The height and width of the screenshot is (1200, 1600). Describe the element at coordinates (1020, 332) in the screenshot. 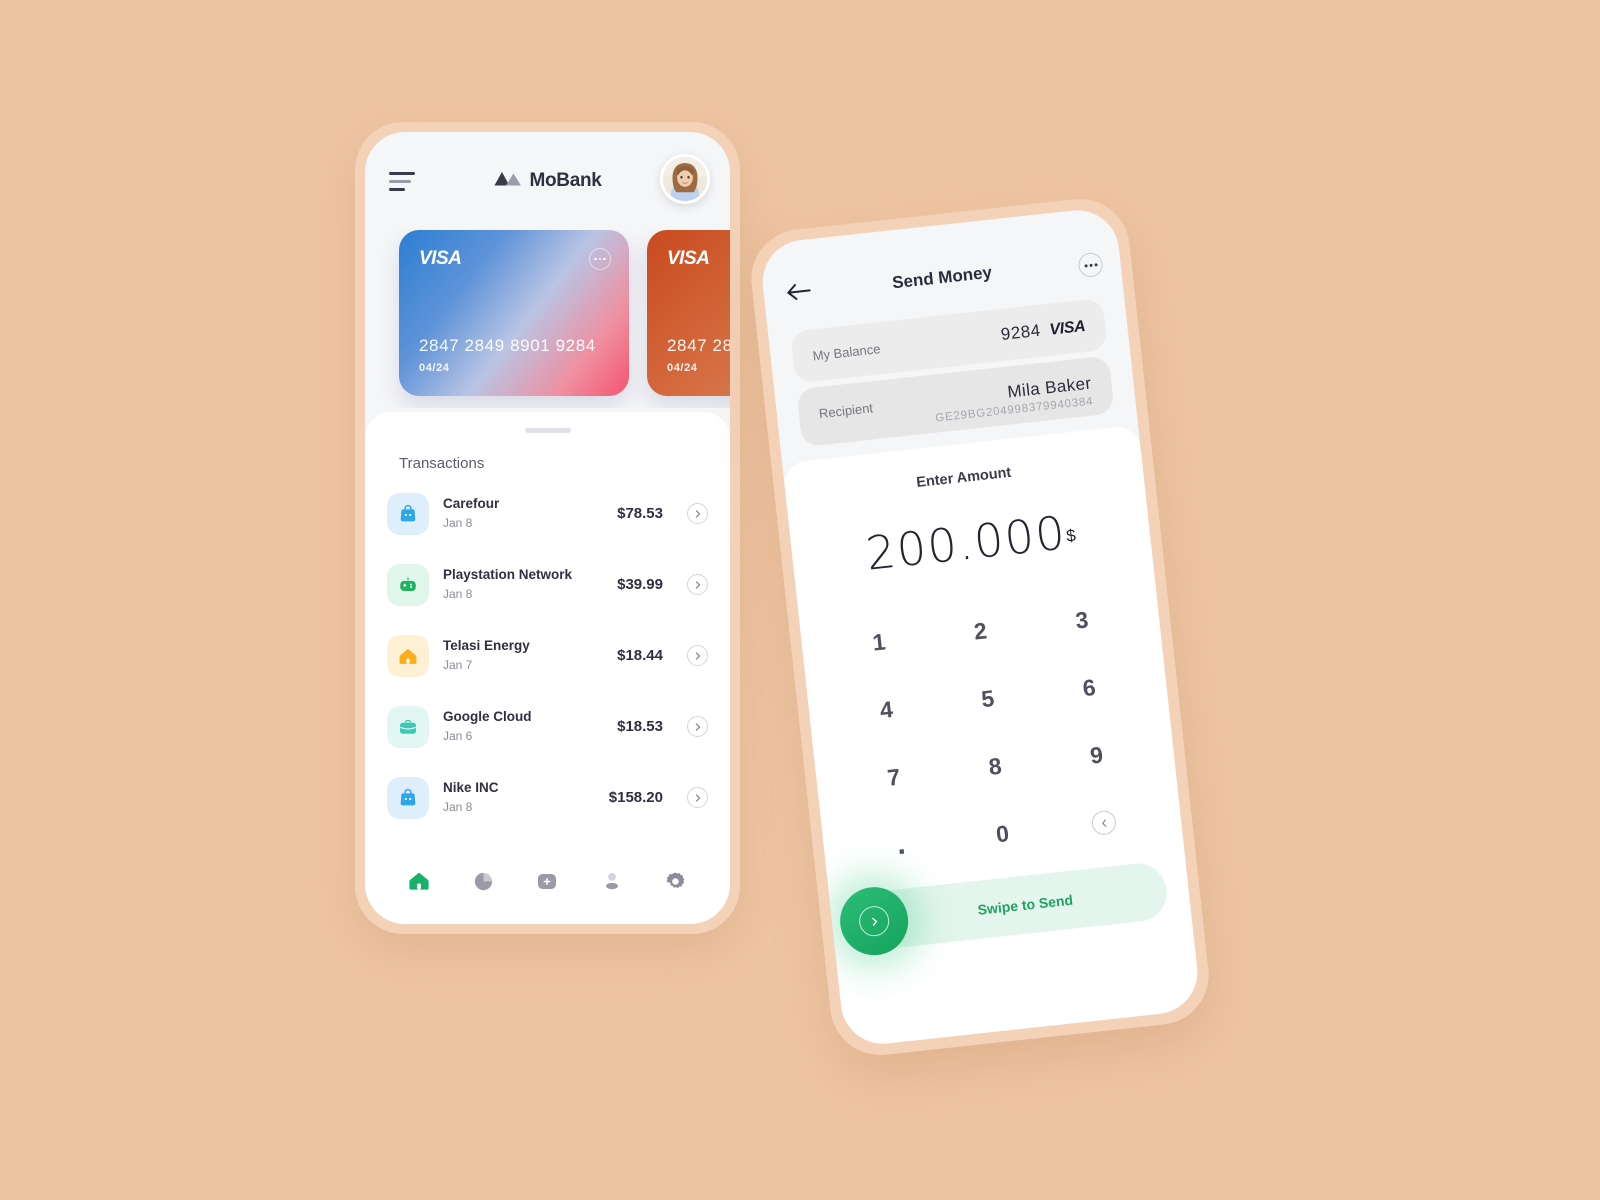

I see `balance-value: 9284` at that location.